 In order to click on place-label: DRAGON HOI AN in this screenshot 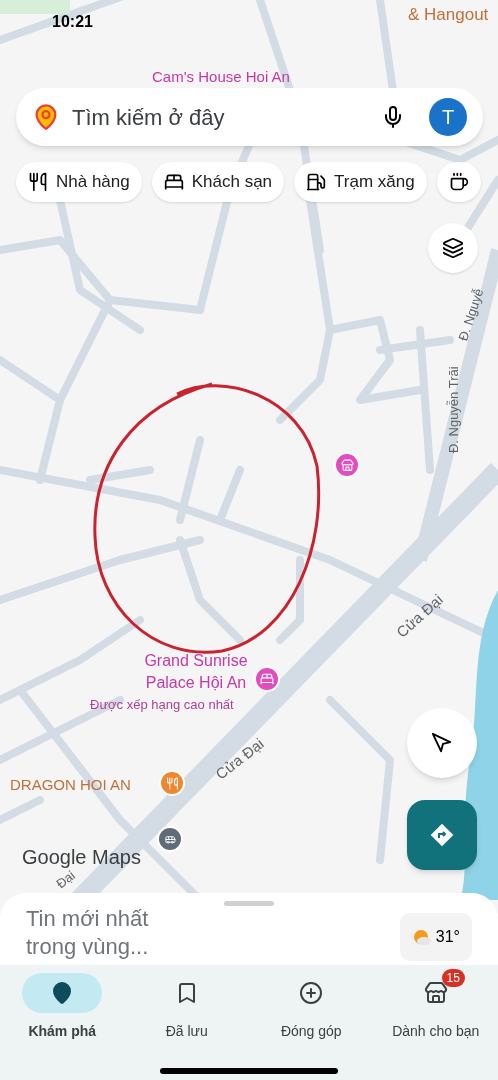, I will do `click(70, 785)`.